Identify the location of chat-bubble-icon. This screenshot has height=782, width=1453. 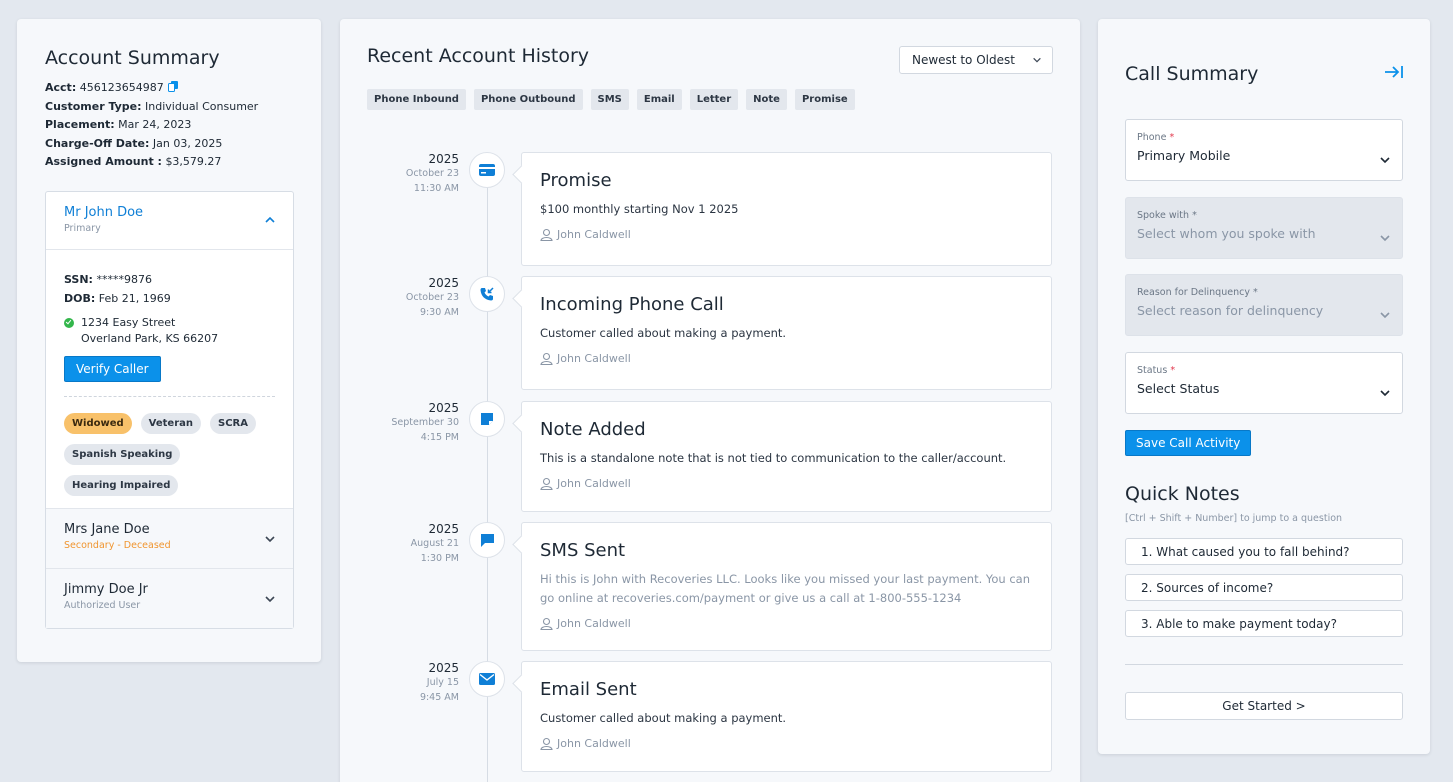
(487, 540).